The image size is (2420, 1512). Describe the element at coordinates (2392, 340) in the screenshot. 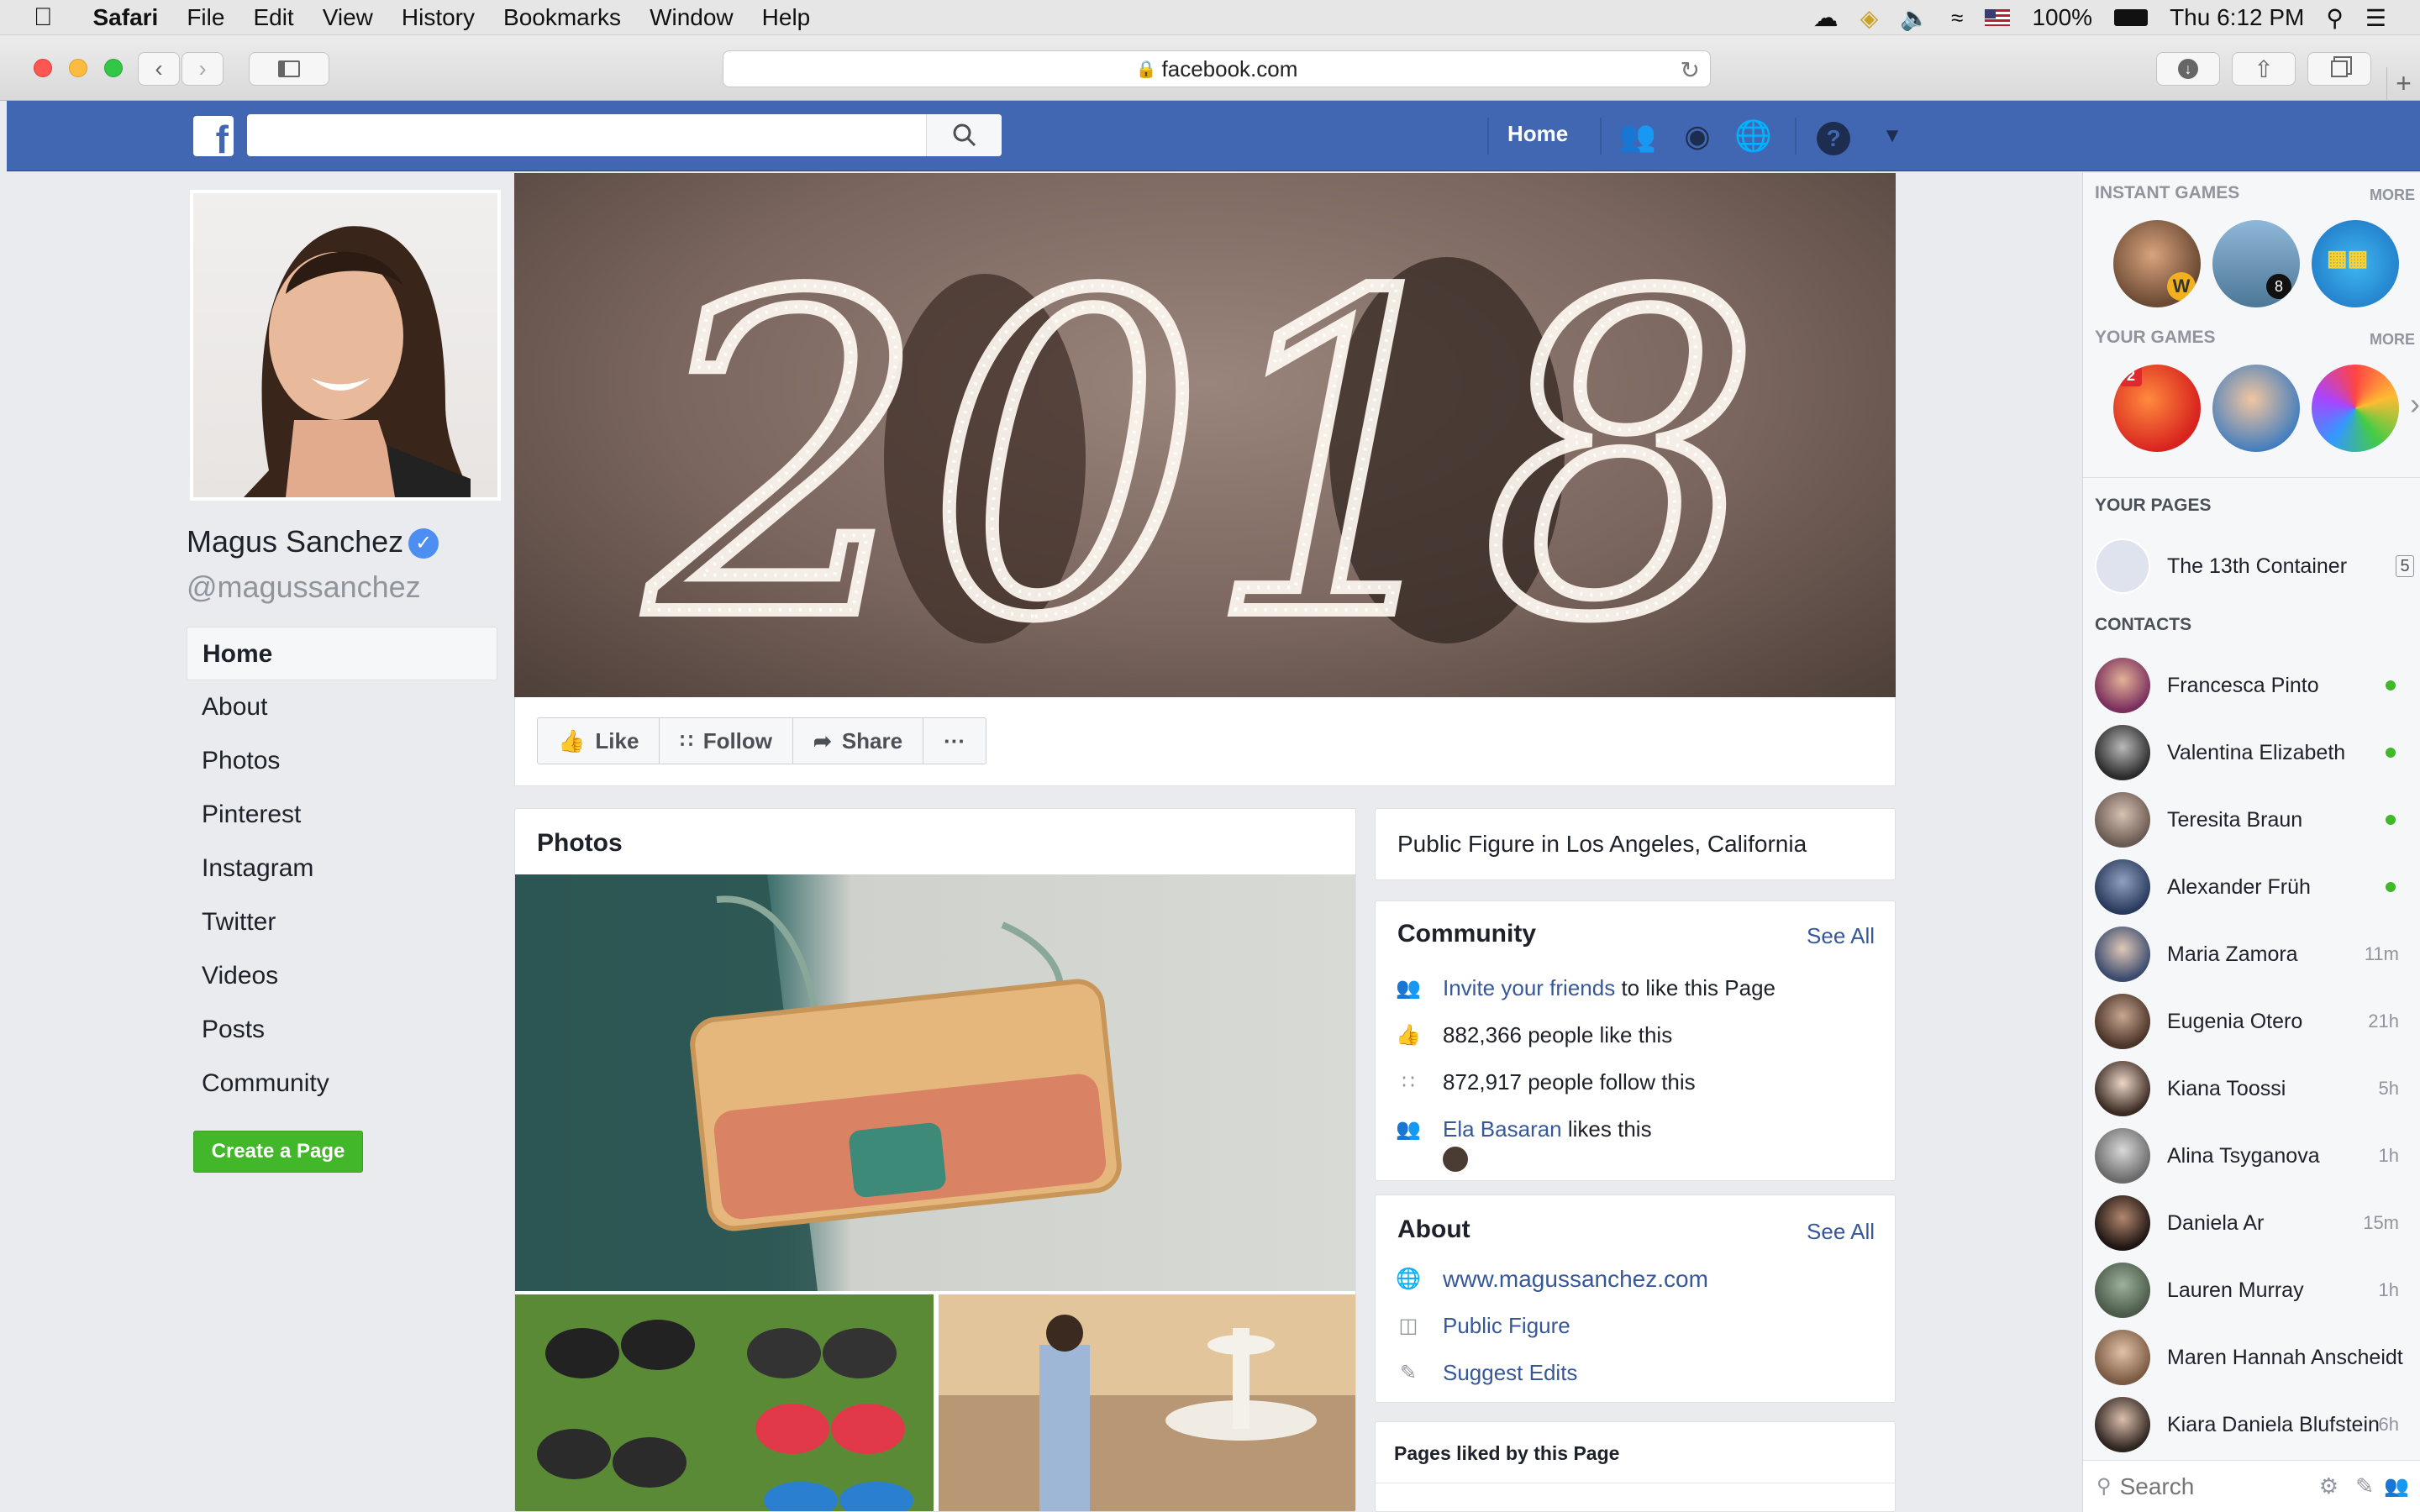

I see `your-games-more-link: MORE` at that location.